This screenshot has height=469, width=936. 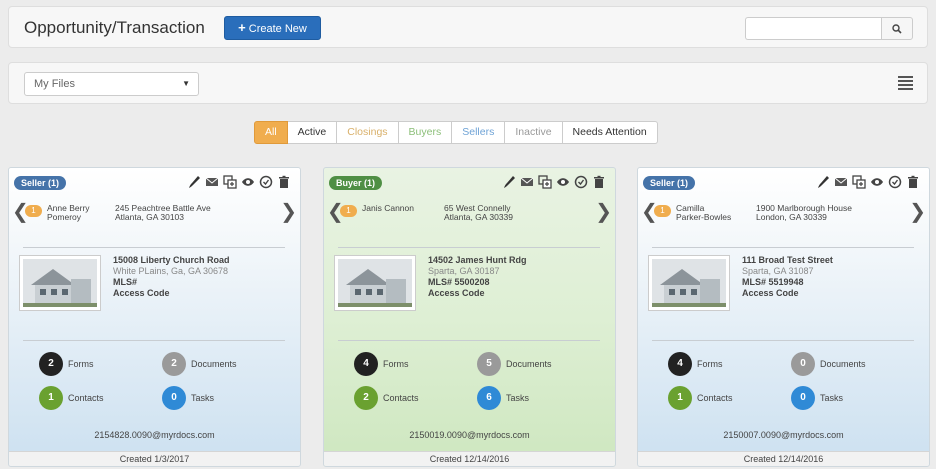 What do you see at coordinates (783, 435) in the screenshot?
I see `card-email: 2150007.0090@myrdocs.com` at bounding box center [783, 435].